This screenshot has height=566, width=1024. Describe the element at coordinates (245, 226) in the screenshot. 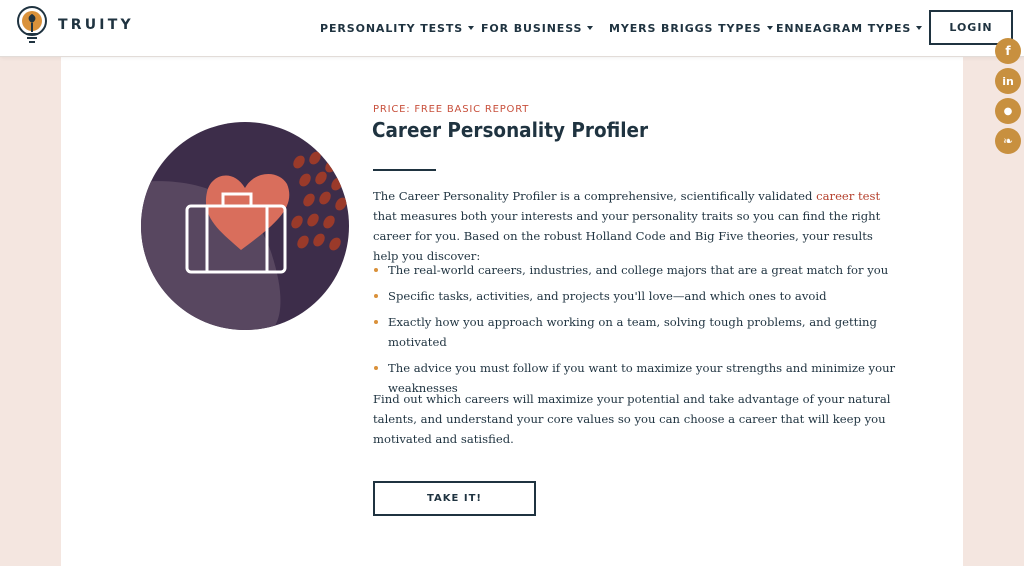

I see `career-briefcase-heart-illustration` at that location.